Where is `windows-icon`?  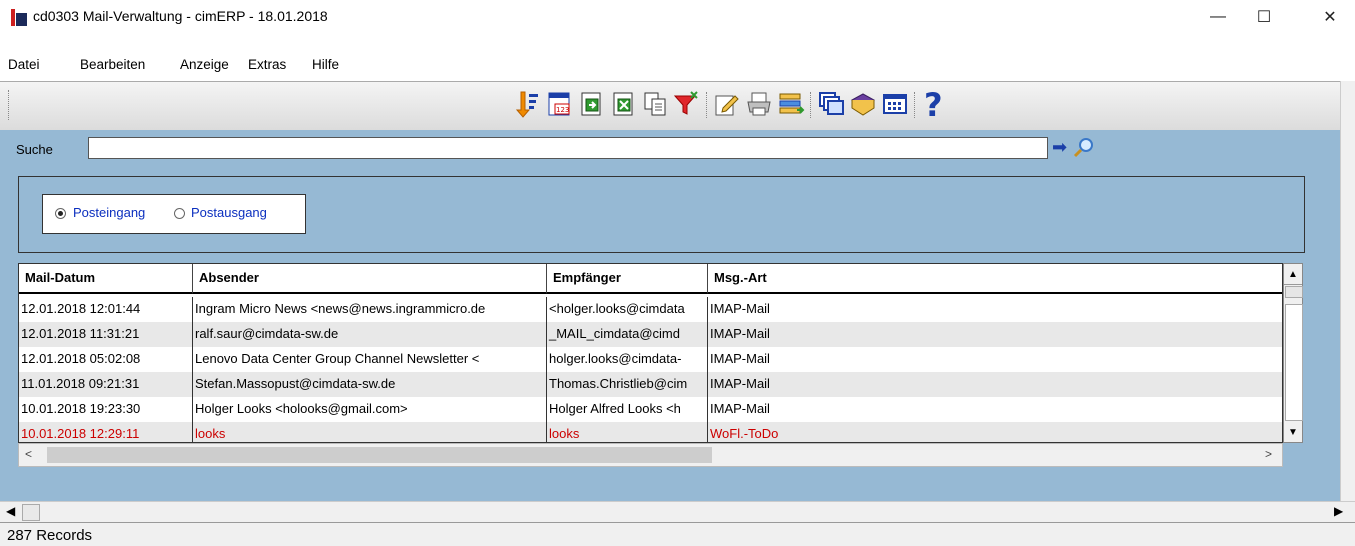 windows-icon is located at coordinates (831, 104).